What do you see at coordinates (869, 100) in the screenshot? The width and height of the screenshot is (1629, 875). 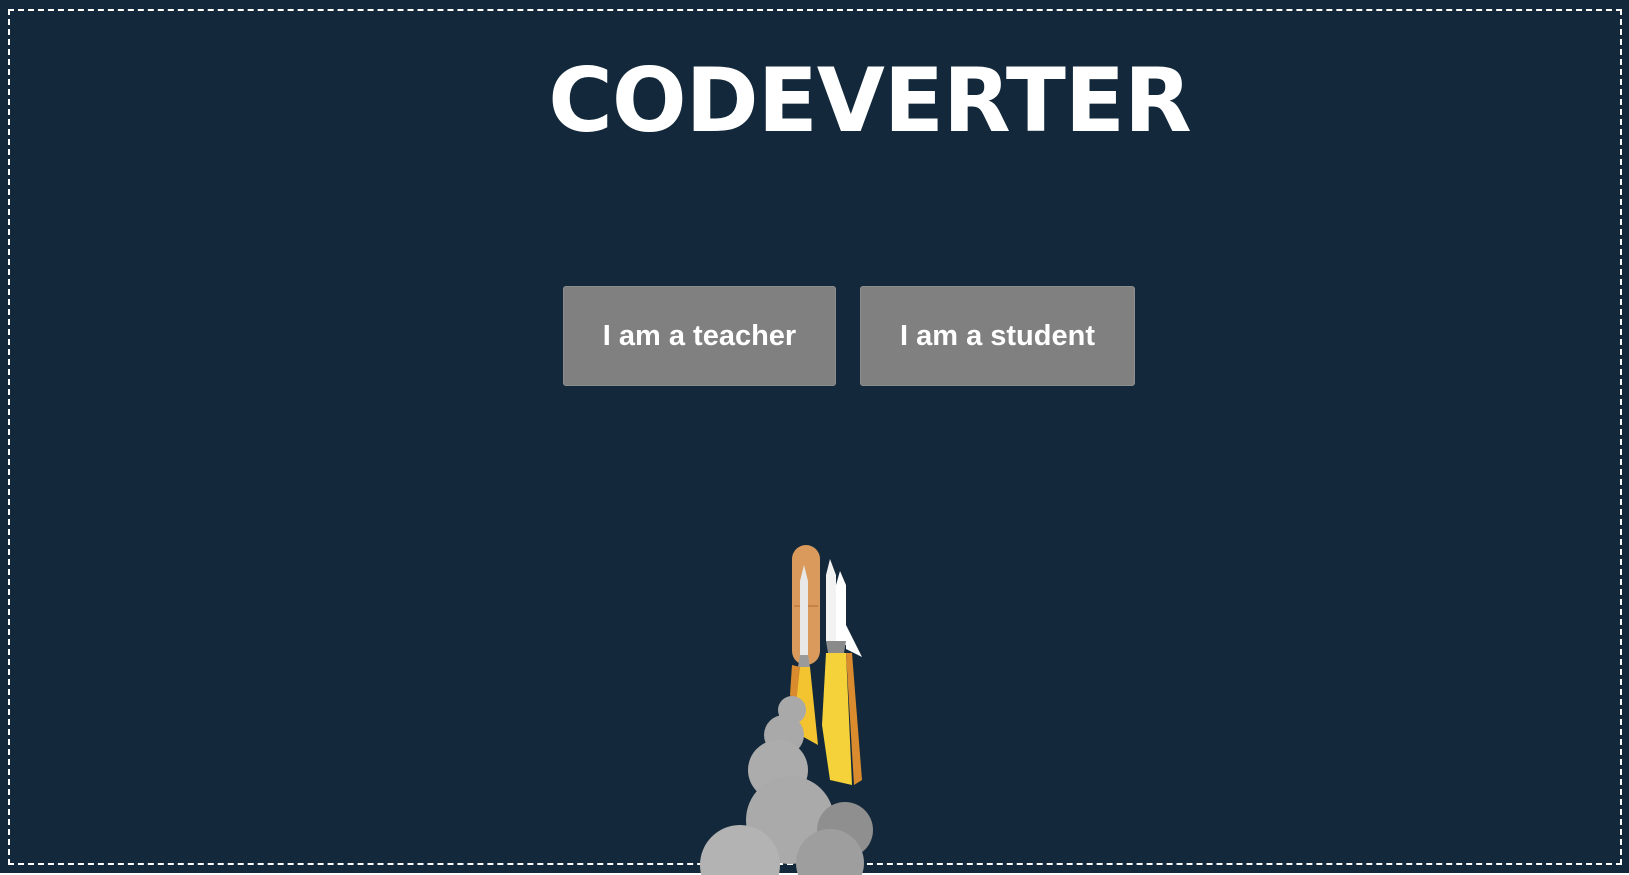 I see `page-title: CODEVERTER` at bounding box center [869, 100].